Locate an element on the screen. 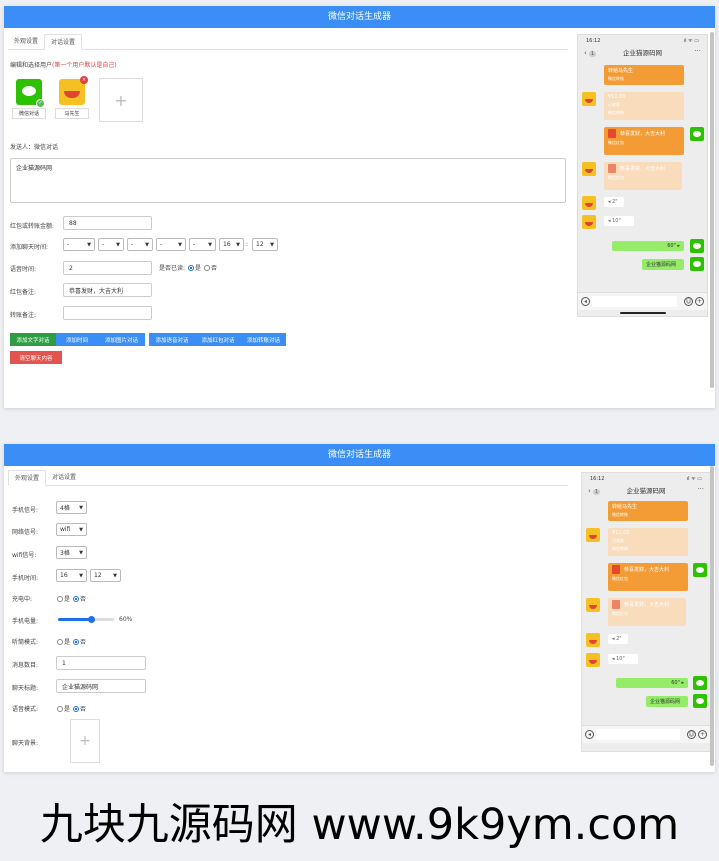 This screenshot has height=861, width=719. voice-mode-label: 语音模式: is located at coordinates (25, 709).